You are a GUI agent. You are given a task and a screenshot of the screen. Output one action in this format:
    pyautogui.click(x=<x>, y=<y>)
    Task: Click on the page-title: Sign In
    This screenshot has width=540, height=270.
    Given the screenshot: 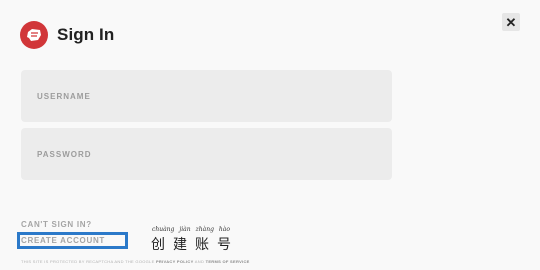 What is the action you would take?
    pyautogui.click(x=86, y=34)
    